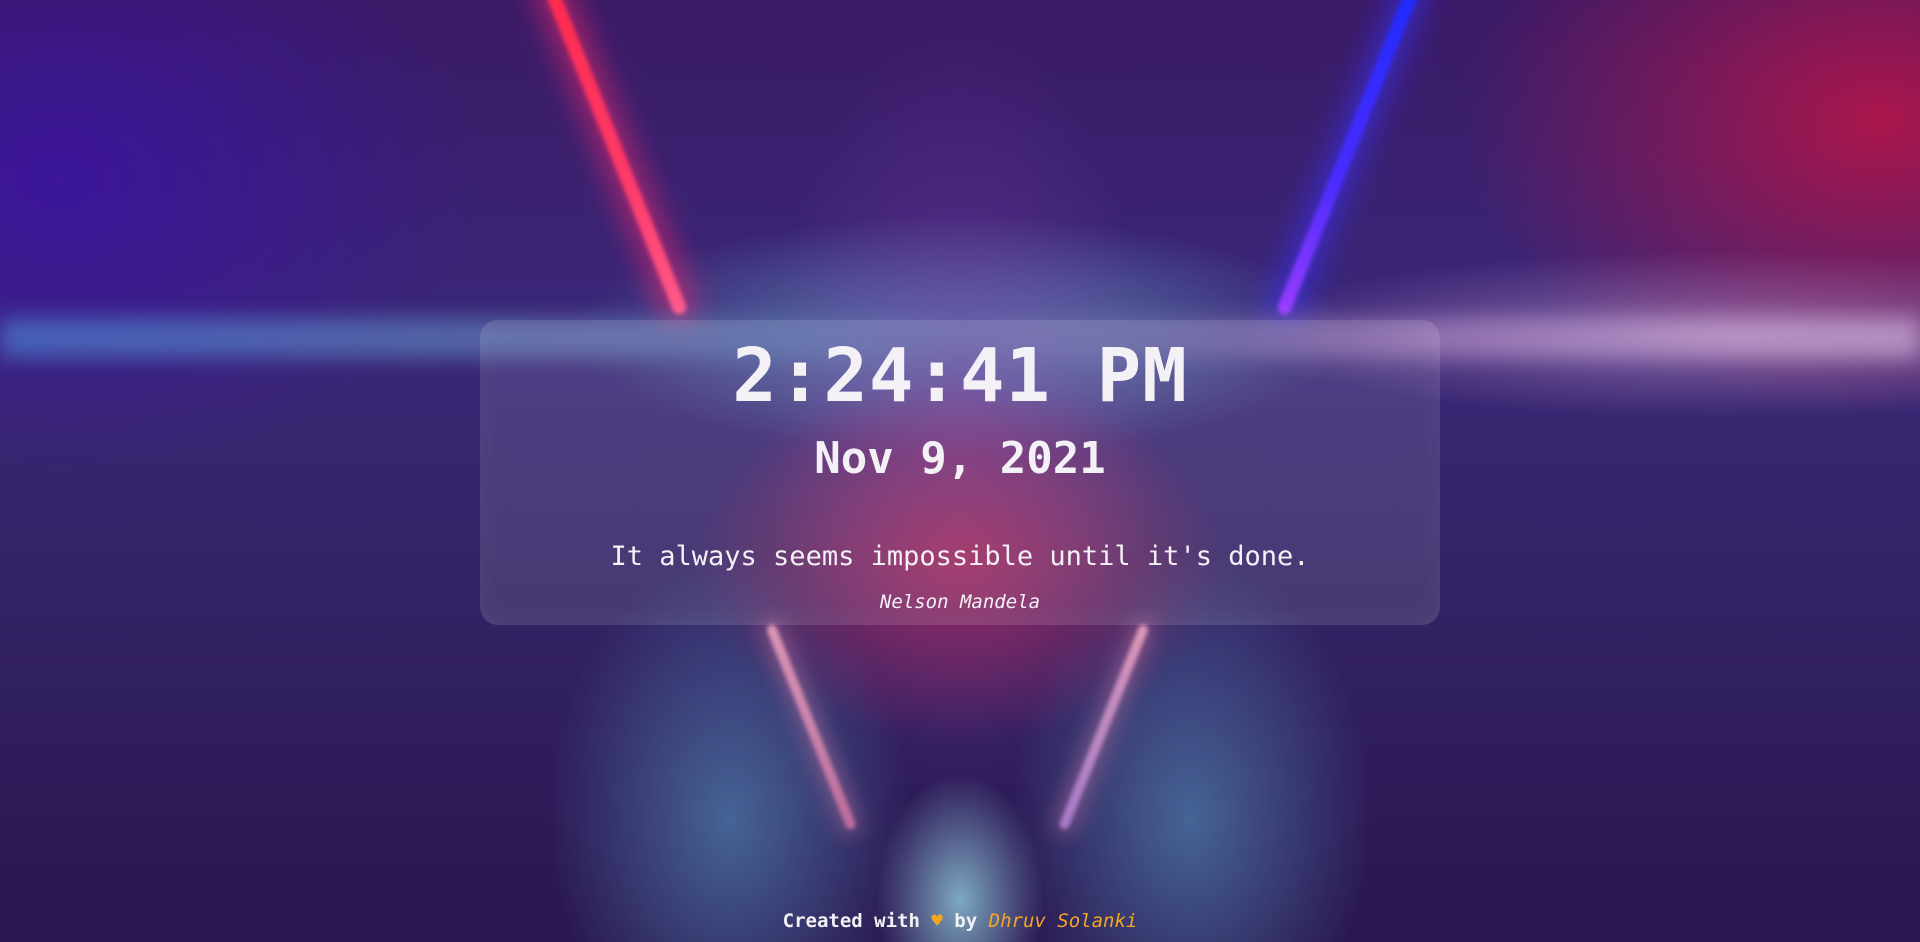  What do you see at coordinates (937, 921) in the screenshot?
I see `heart-icon: ♥` at bounding box center [937, 921].